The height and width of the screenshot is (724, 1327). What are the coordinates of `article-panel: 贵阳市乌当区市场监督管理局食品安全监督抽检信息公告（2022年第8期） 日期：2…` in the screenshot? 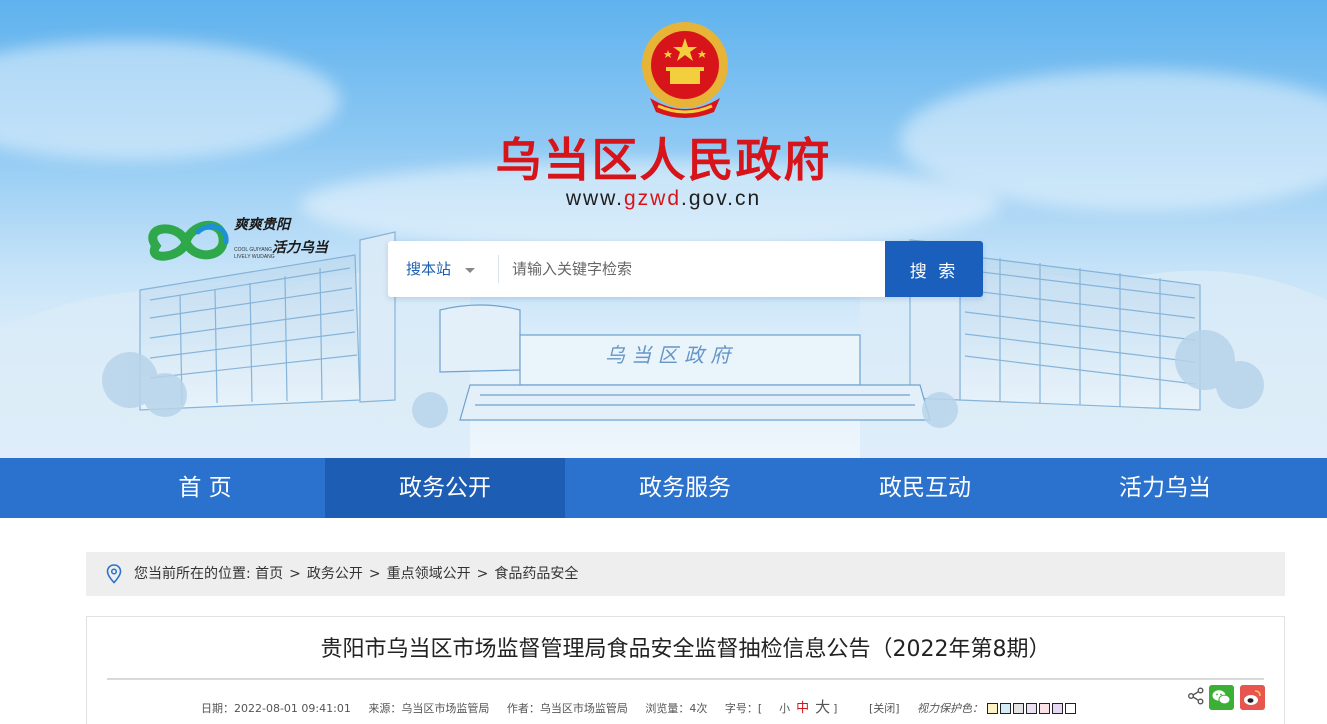 It's located at (685, 670).